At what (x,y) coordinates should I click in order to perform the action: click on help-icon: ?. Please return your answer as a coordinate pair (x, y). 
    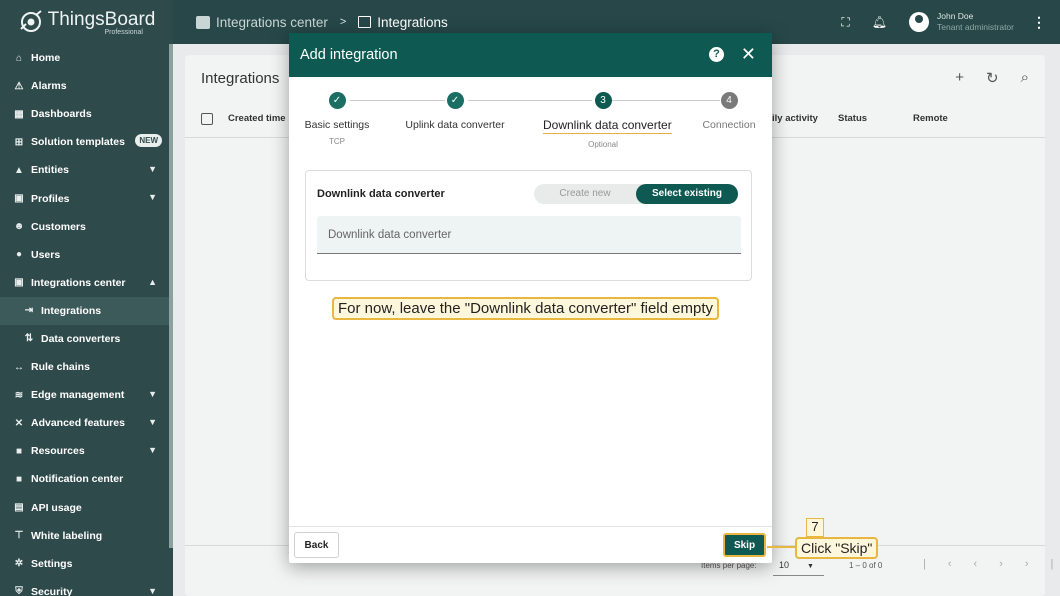
    Looking at the image, I should click on (716, 54).